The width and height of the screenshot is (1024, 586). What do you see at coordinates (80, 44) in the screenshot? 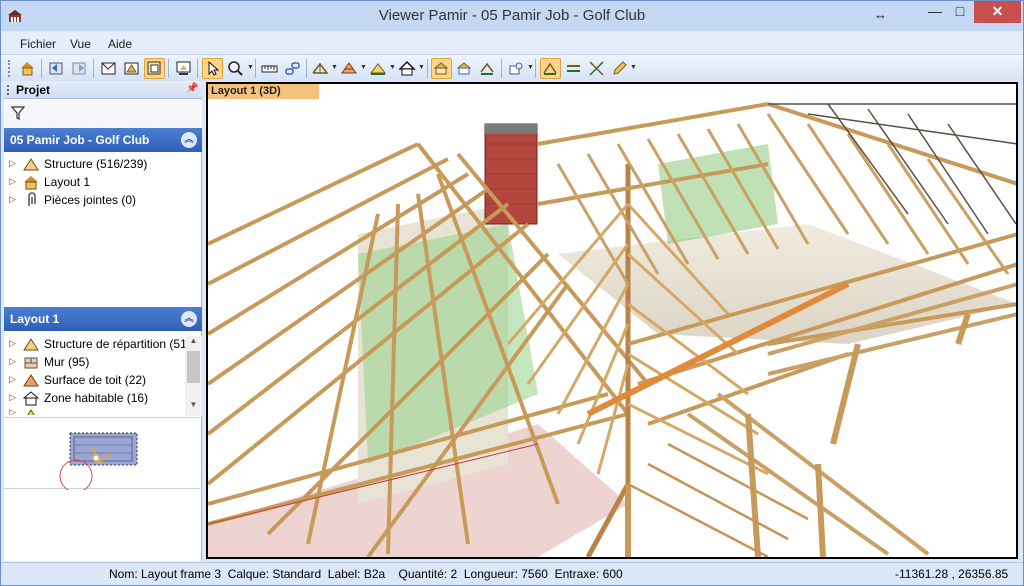
I see `menu-vue: Vue` at bounding box center [80, 44].